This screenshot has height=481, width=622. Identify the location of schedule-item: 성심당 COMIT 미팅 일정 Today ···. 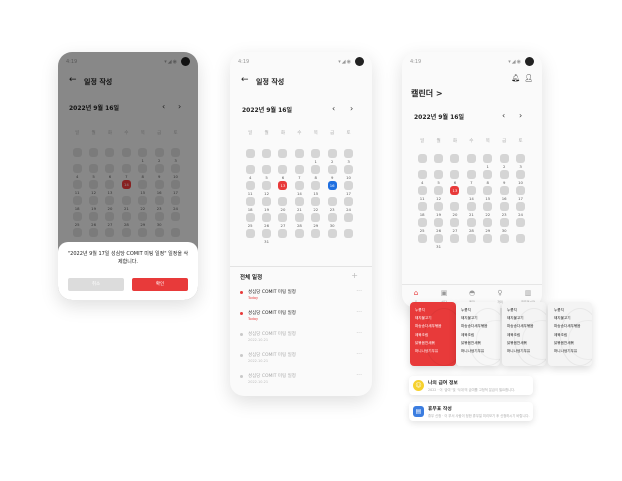
(301, 319).